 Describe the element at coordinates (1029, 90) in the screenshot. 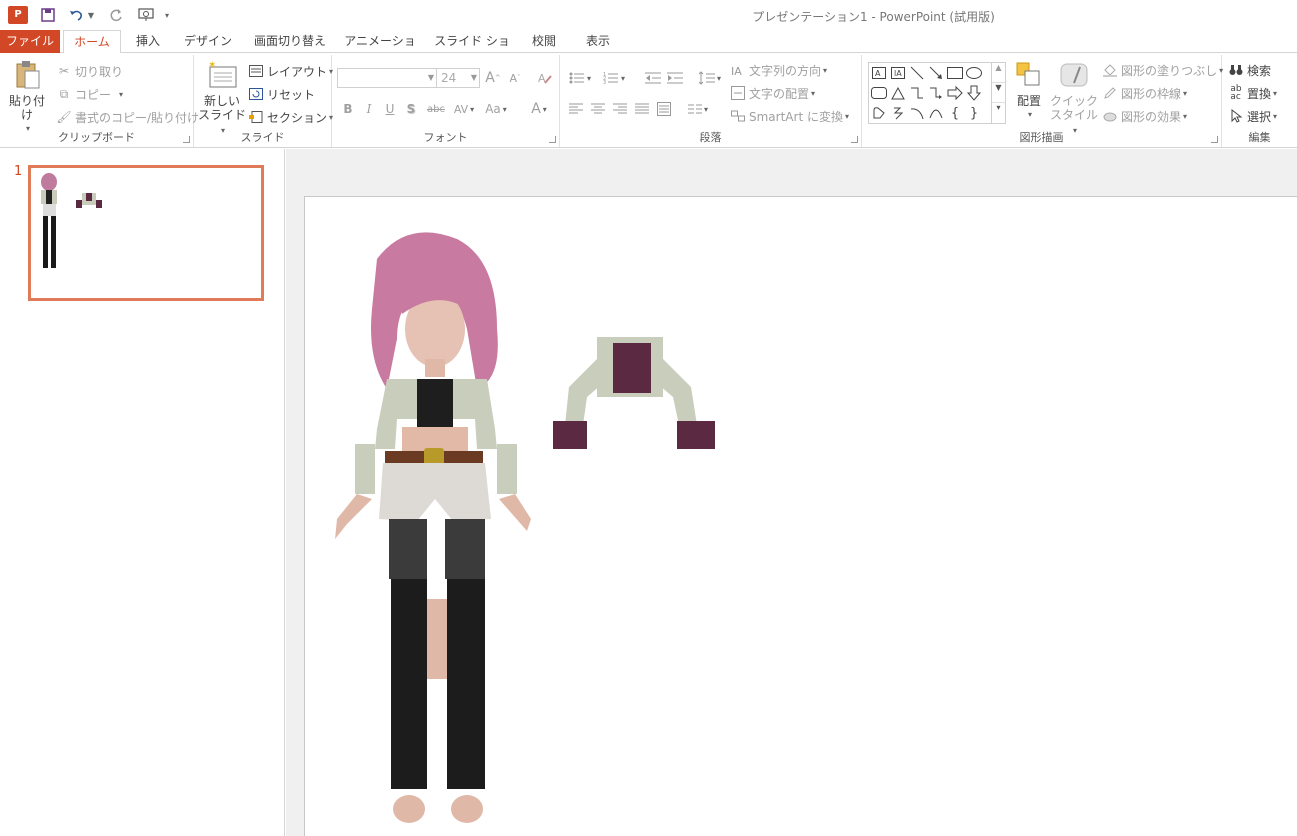

I see `arrange-button: 配置 ▾` at that location.